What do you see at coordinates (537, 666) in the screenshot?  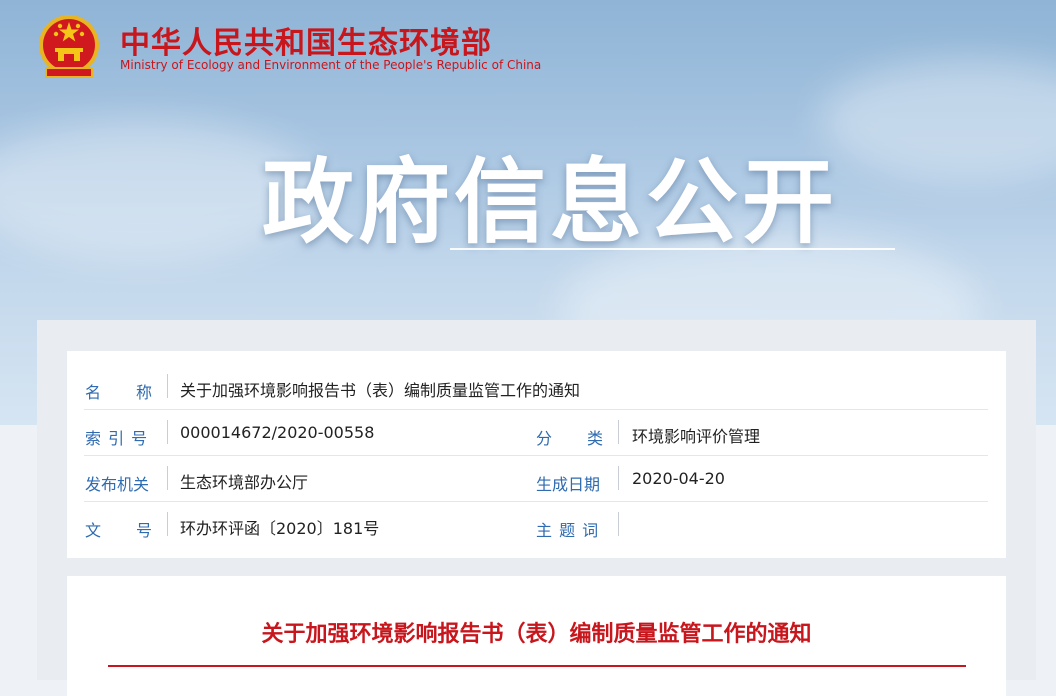 I see `title-rule` at bounding box center [537, 666].